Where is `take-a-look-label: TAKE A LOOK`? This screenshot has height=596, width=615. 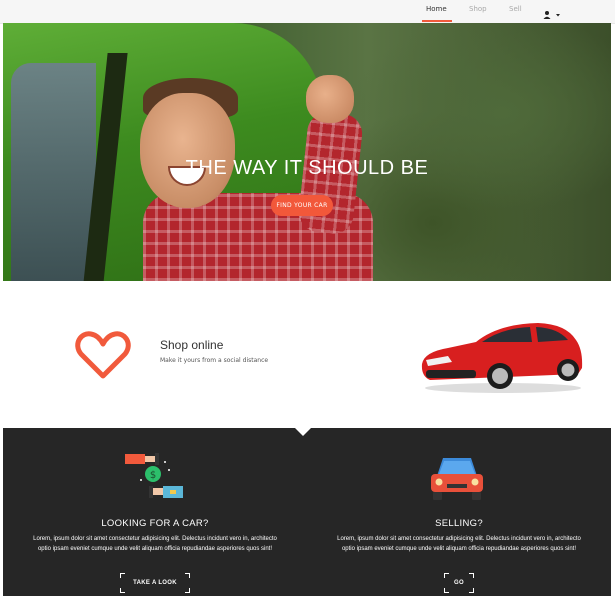
take-a-look-label: TAKE A LOOK is located at coordinates (155, 583).